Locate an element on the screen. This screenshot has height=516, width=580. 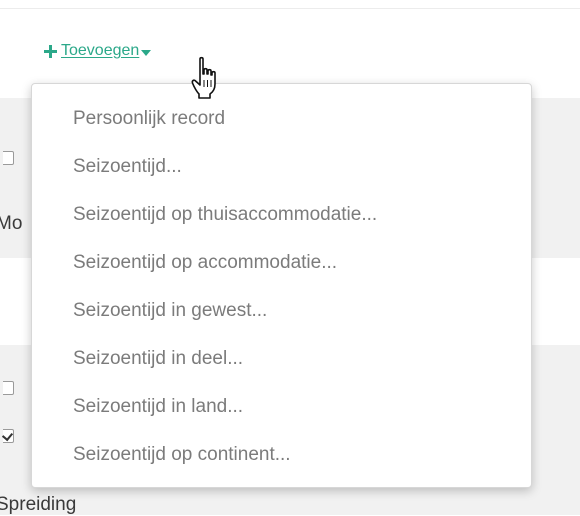
plus-icon is located at coordinates (50, 51).